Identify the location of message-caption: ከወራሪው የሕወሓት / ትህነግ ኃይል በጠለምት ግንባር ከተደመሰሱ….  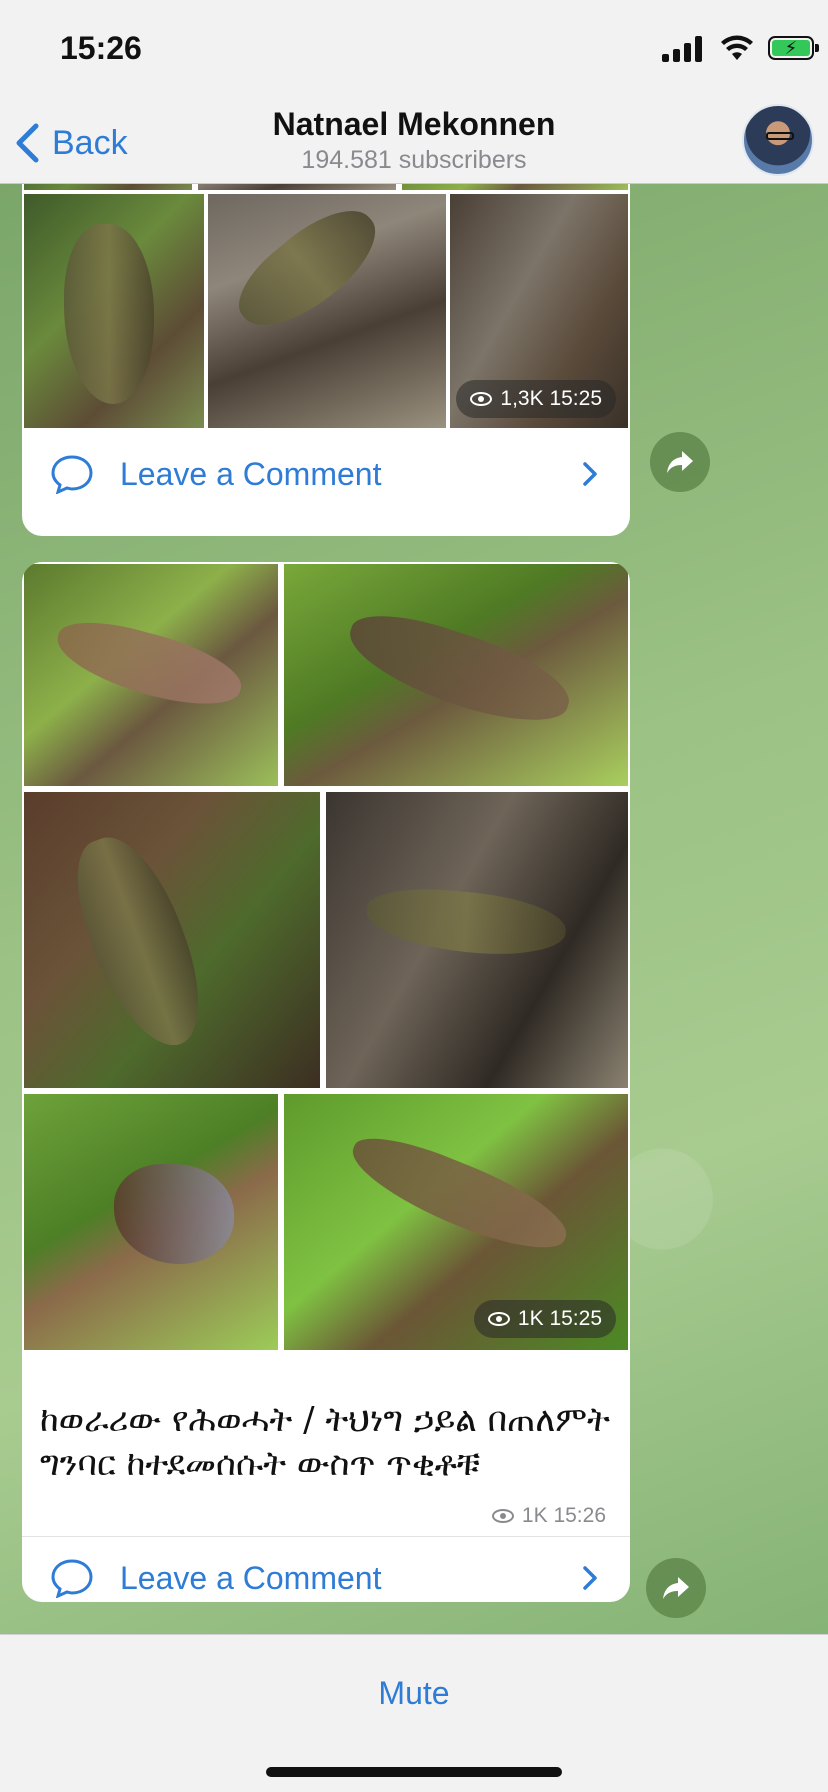
(325, 1442).